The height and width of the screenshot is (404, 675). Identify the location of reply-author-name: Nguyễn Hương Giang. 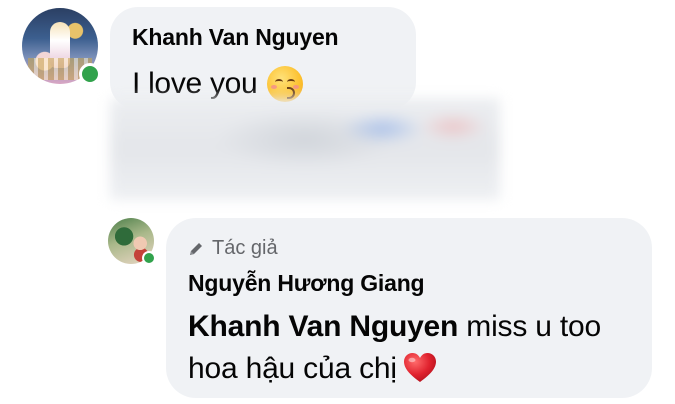
(306, 283).